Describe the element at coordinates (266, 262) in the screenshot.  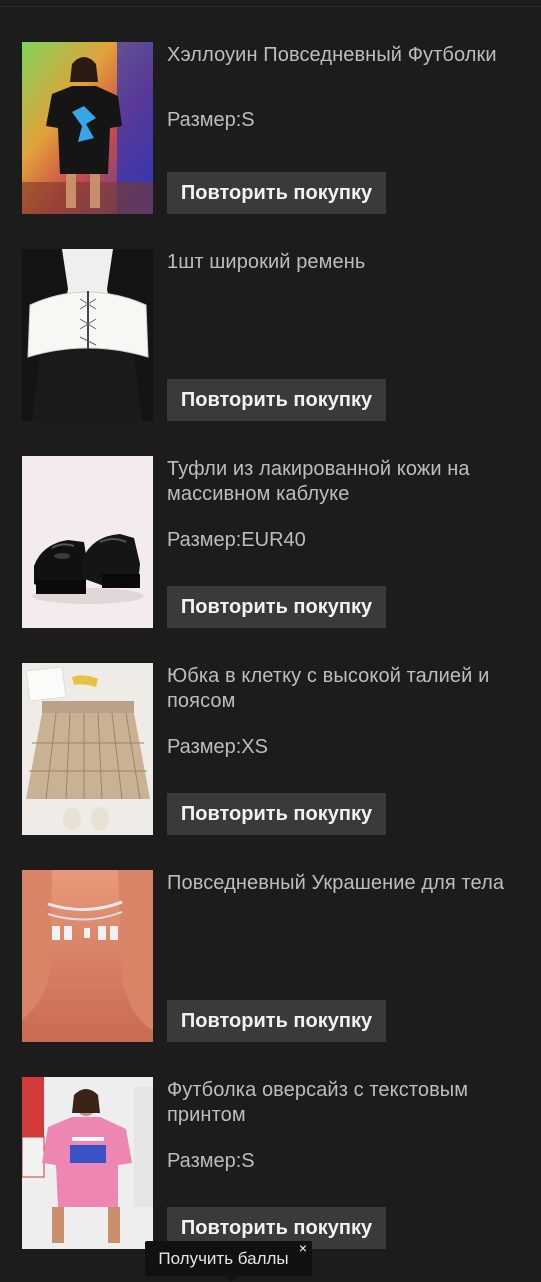
I see `product-title: 1шт широкий ремень` at that location.